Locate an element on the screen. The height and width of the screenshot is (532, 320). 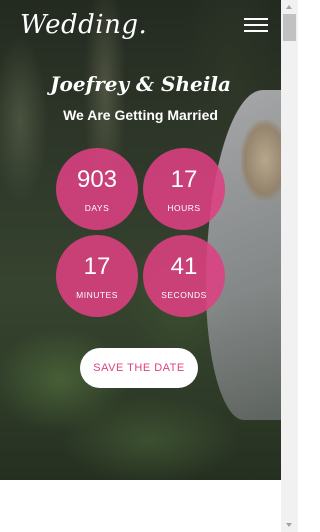
hamburger-menu-button is located at coordinates (256, 25).